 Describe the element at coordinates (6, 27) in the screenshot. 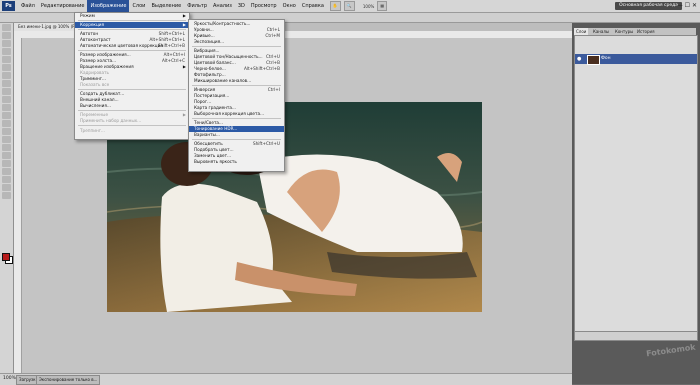

I see `move-tool-icon` at that location.